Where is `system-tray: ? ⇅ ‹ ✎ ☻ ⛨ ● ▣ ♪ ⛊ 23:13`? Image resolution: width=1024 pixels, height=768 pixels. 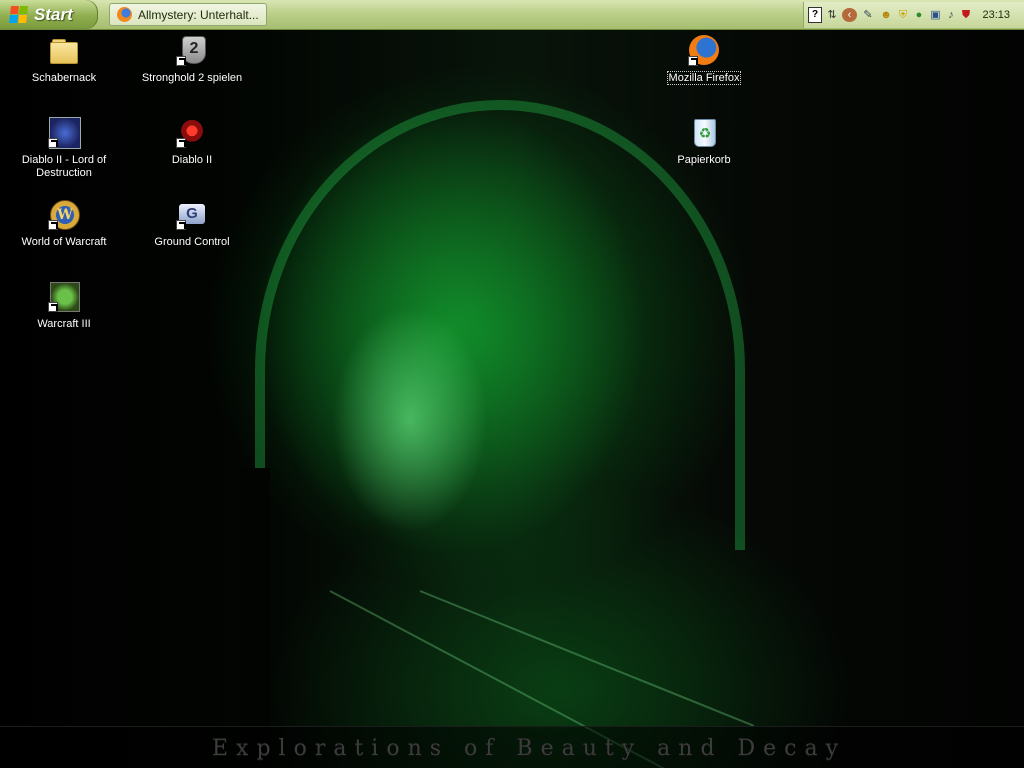 system-tray: ? ⇅ ‹ ✎ ☻ ⛨ ● ▣ ♪ ⛊ 23:13 is located at coordinates (913, 15).